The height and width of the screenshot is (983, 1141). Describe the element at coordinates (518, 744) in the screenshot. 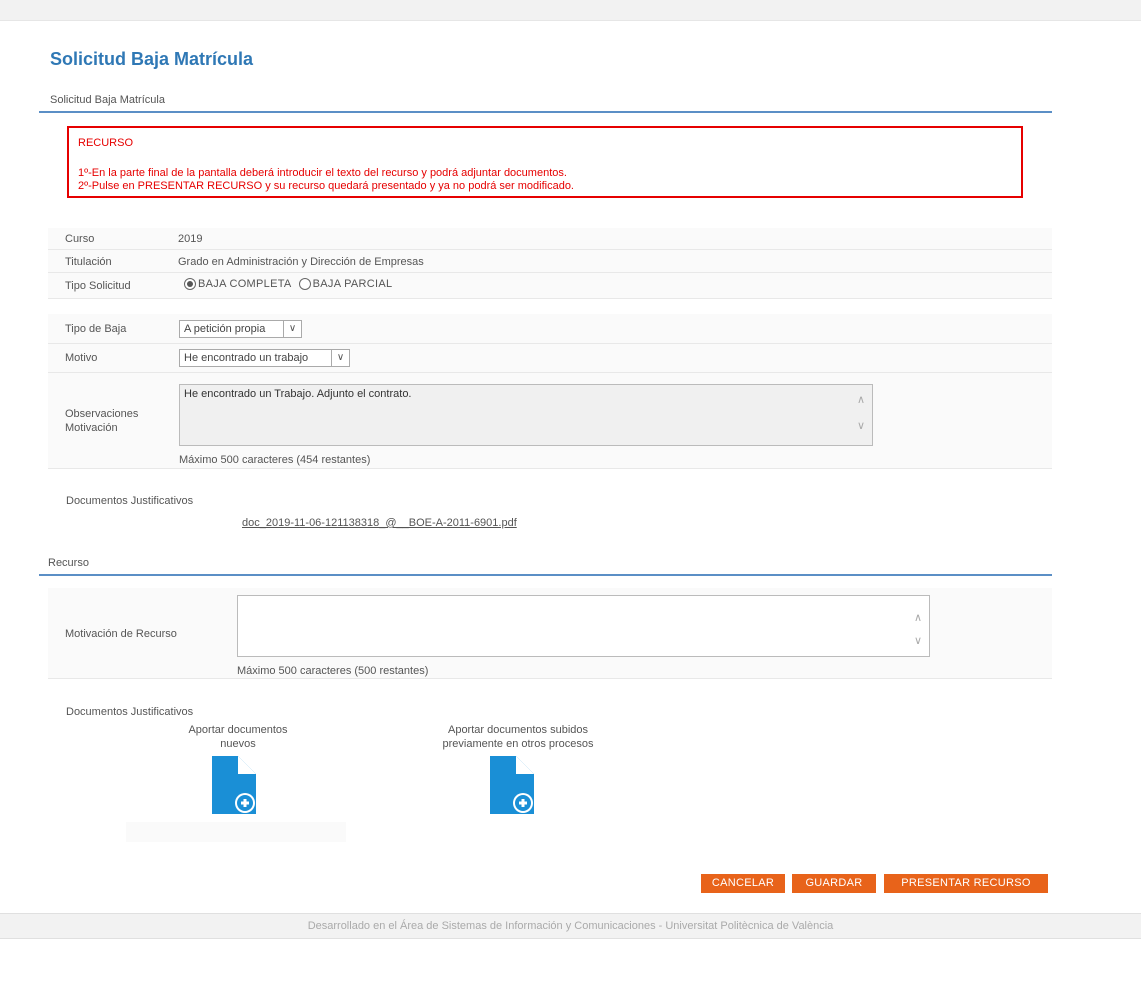

I see `aportar-previos-line-2: previamente en otros procesos` at that location.